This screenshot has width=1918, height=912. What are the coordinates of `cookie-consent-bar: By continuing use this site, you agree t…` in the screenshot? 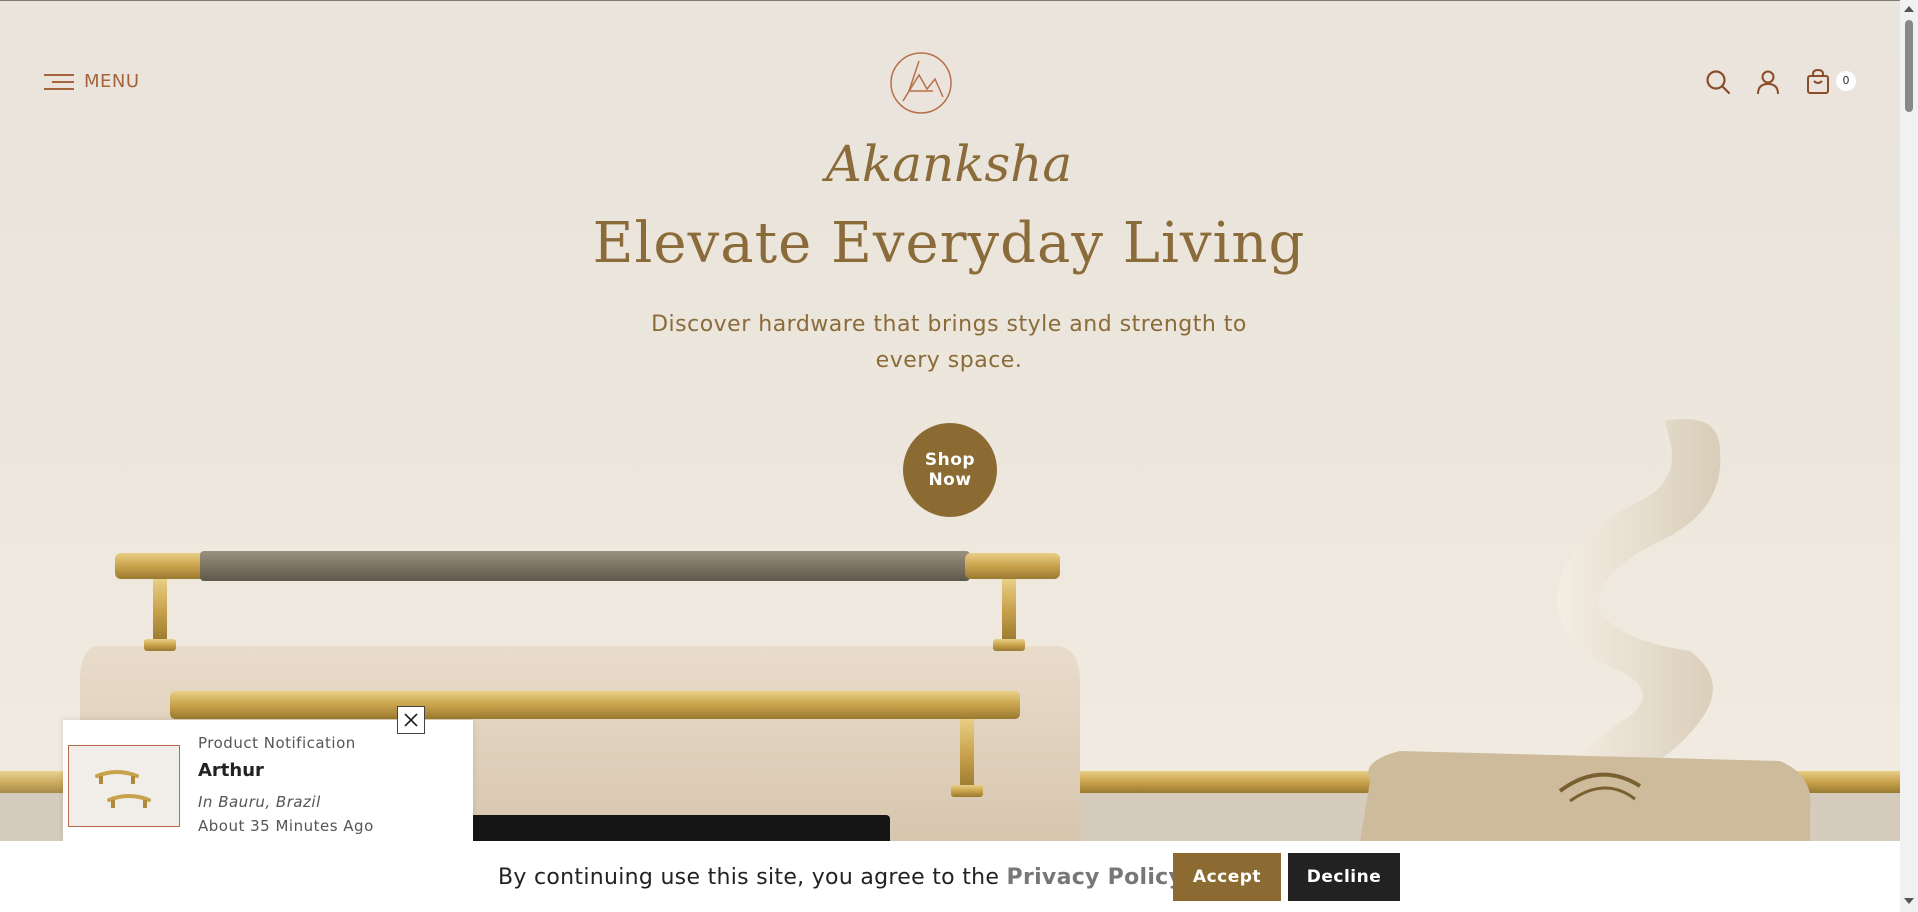 It's located at (950, 876).